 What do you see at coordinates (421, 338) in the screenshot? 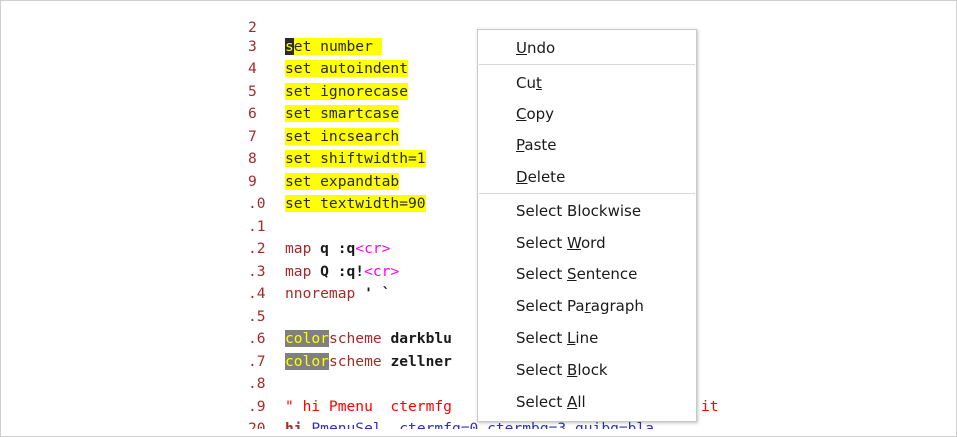
I see `scheme-name: darkblu` at bounding box center [421, 338].